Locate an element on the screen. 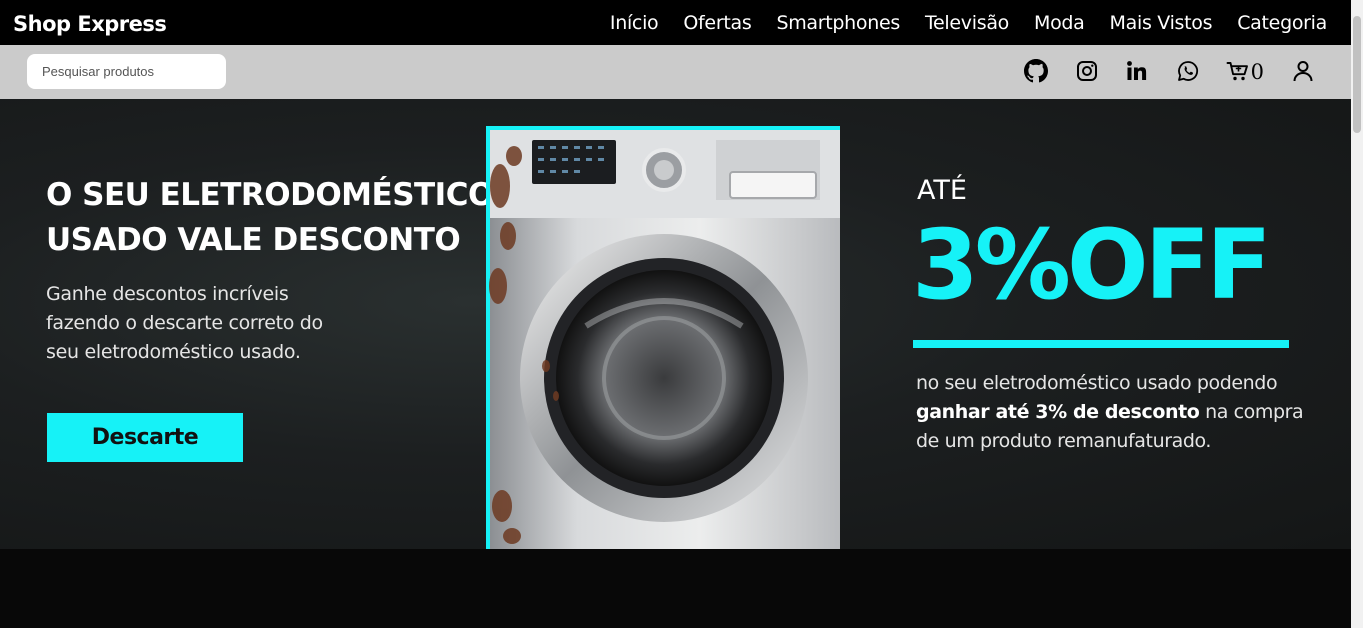 This screenshot has height=628, width=1363. promo-text-start: no seu eletrodoméstico usado podendo is located at coordinates (1097, 383).